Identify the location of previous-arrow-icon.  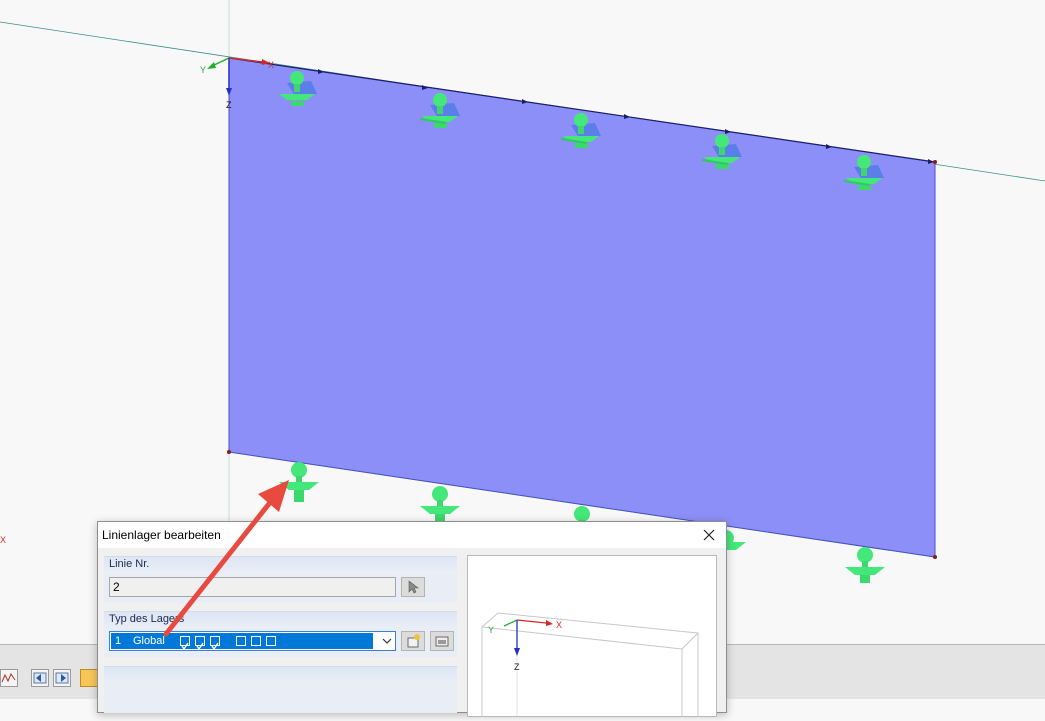
(40, 678).